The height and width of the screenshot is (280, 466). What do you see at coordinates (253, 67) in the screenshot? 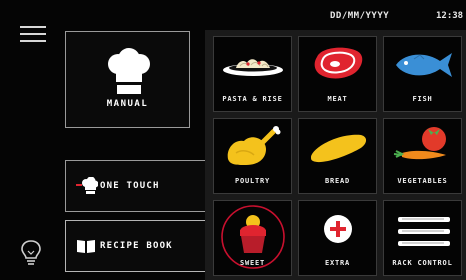
I see `pasta-icon` at bounding box center [253, 67].